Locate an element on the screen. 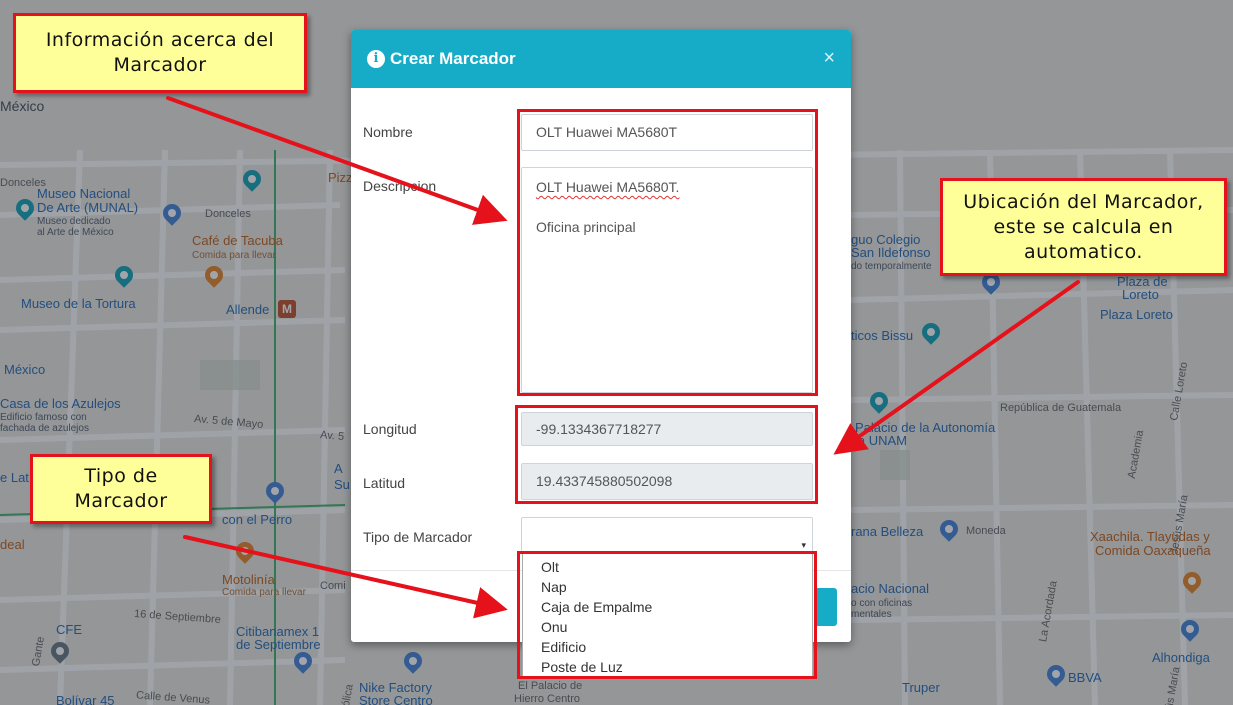 The image size is (1233, 705). highlight-info-box is located at coordinates (667, 252).